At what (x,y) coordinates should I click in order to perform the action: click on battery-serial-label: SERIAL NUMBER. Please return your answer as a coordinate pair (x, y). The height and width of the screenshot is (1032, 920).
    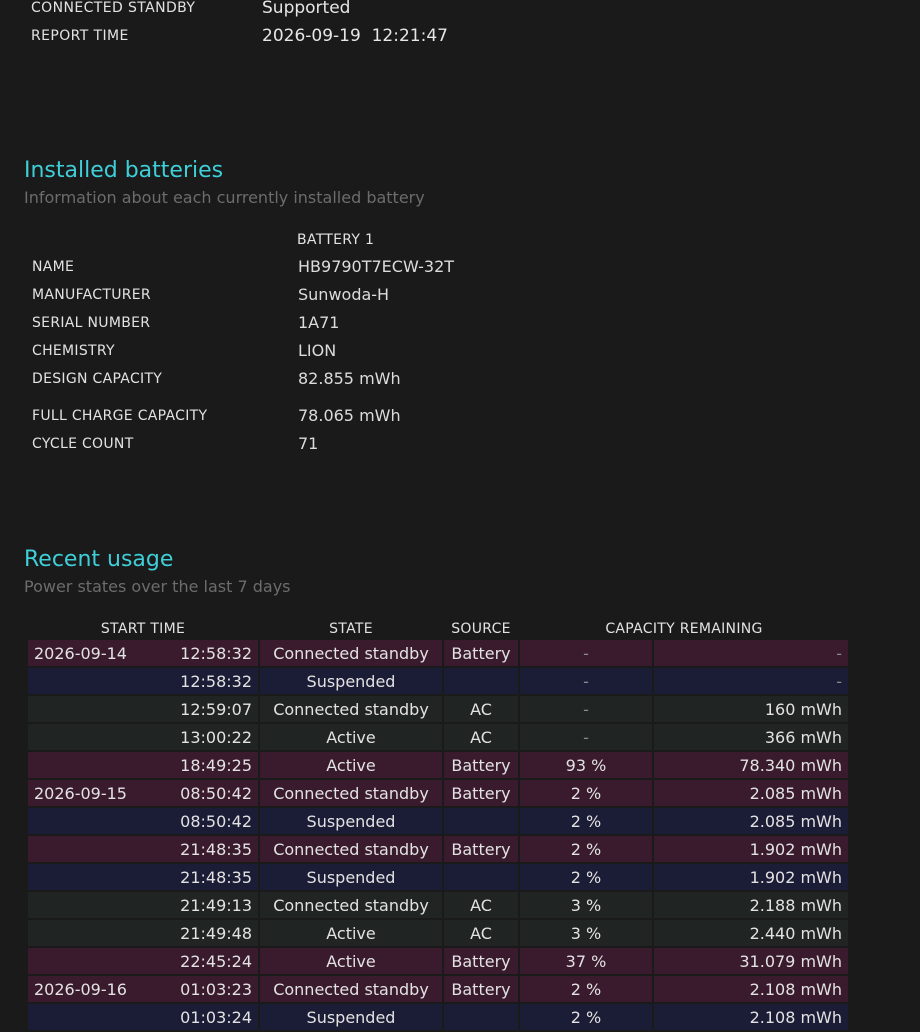
    Looking at the image, I should click on (91, 323).